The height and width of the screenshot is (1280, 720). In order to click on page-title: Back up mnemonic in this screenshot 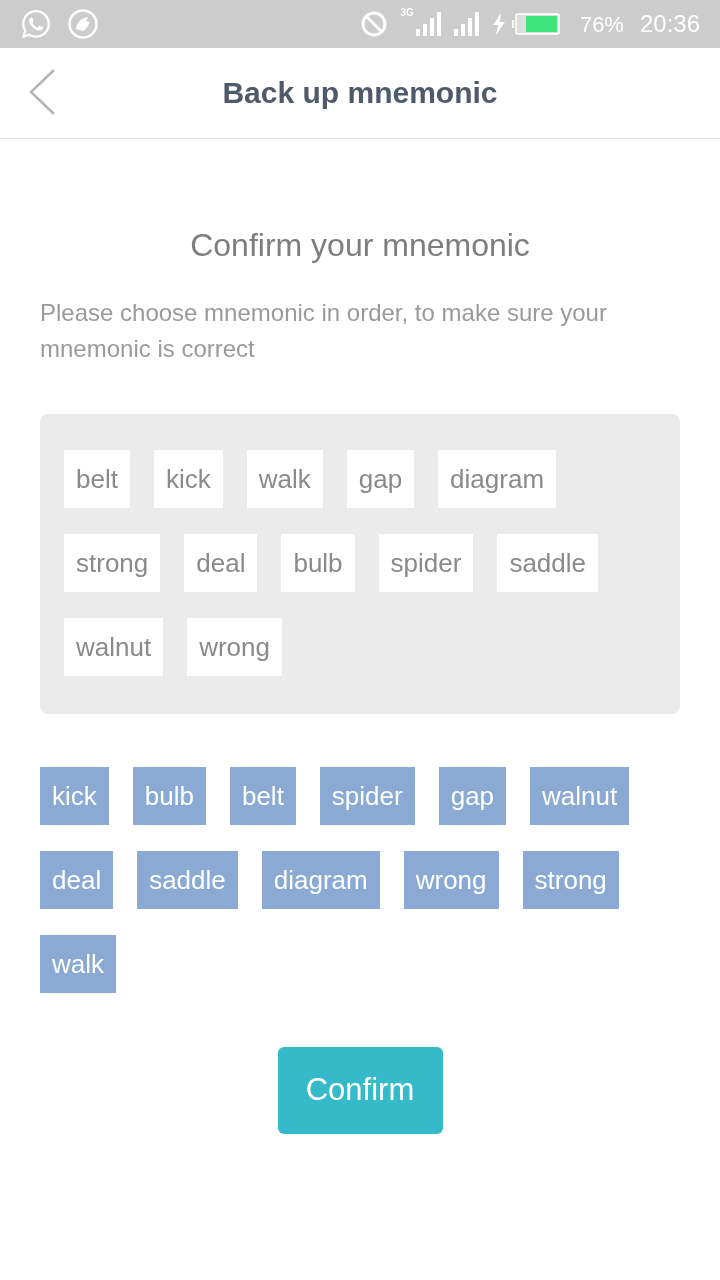, I will do `click(360, 93)`.